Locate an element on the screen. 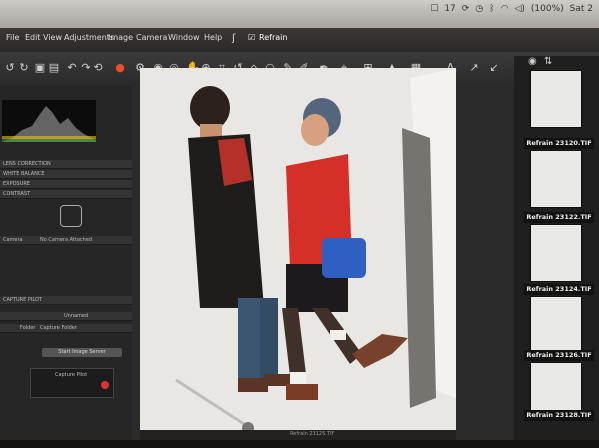  reset-icon: ⟲ is located at coordinates (98, 68).